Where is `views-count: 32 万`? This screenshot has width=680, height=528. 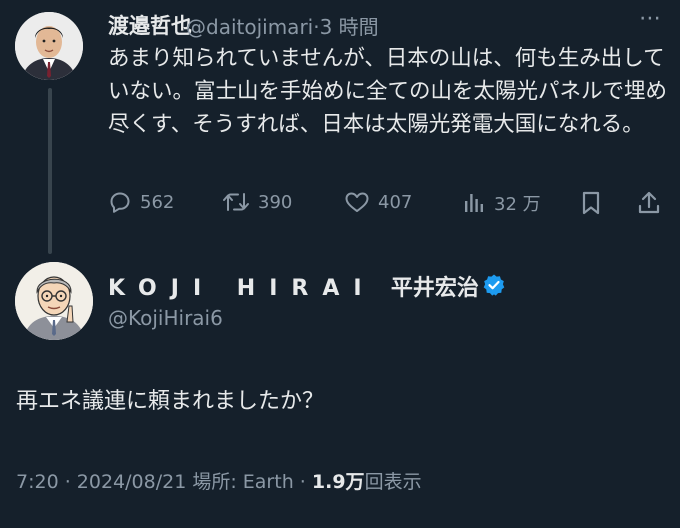
views-count: 32 万 is located at coordinates (517, 204).